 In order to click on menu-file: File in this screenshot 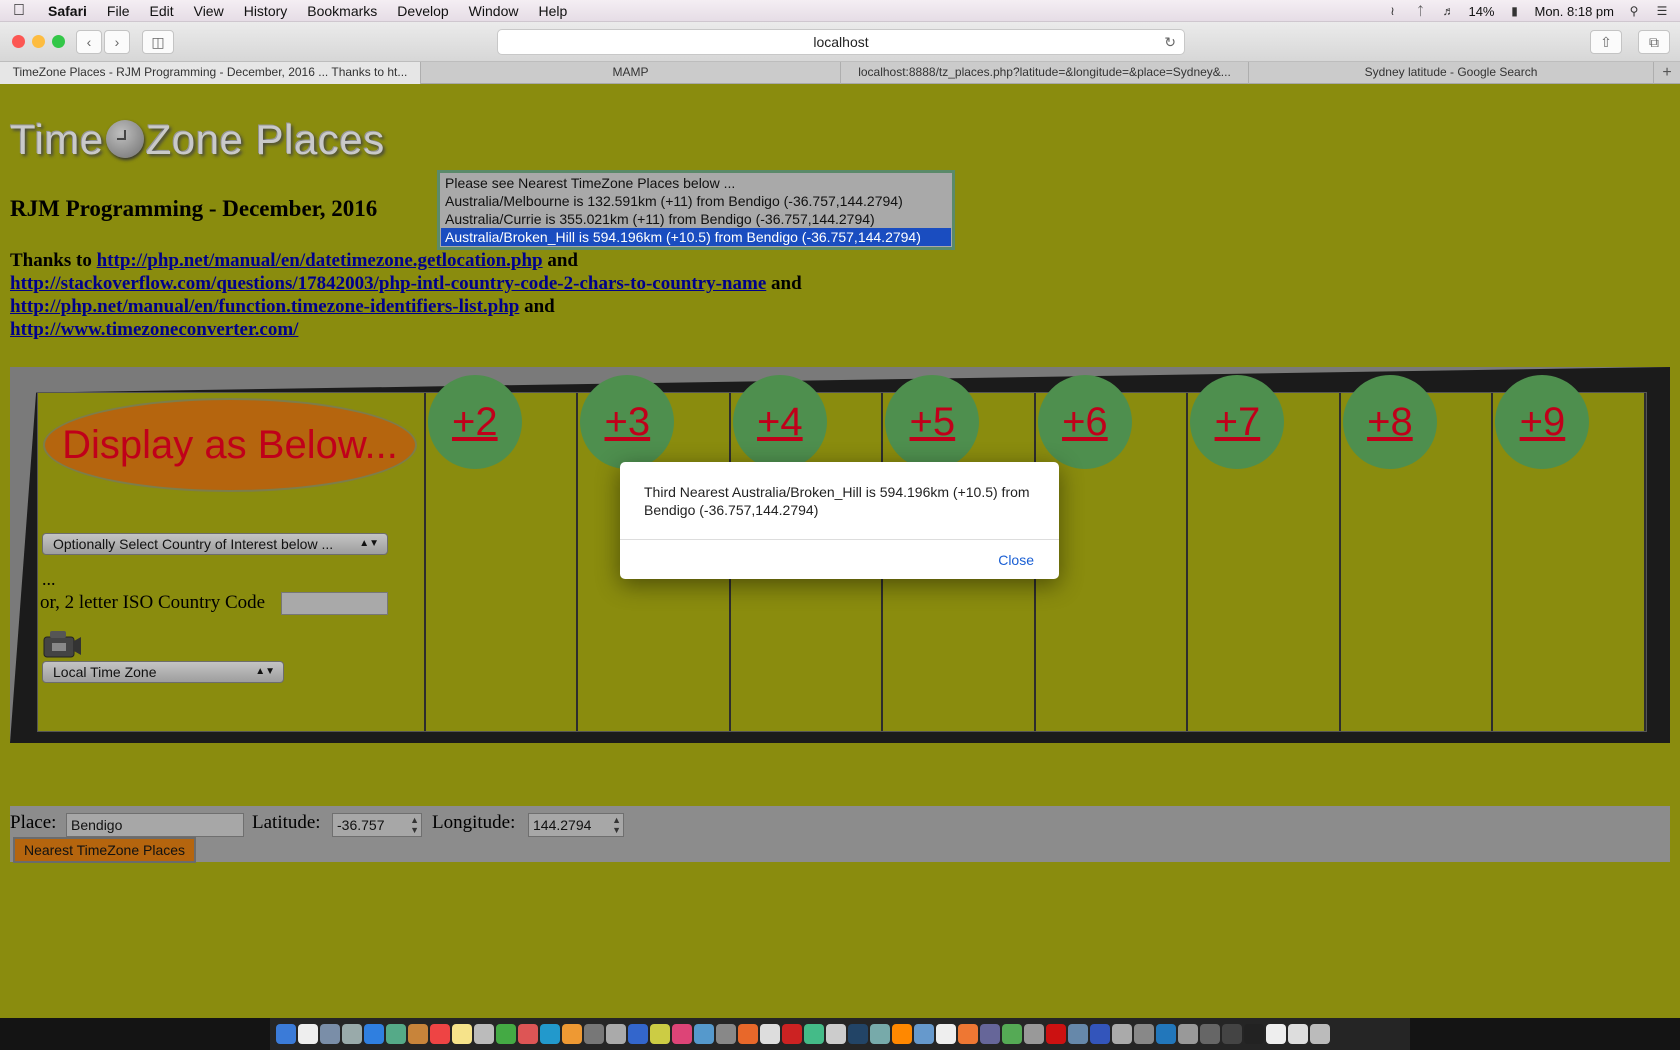, I will do `click(118, 11)`.